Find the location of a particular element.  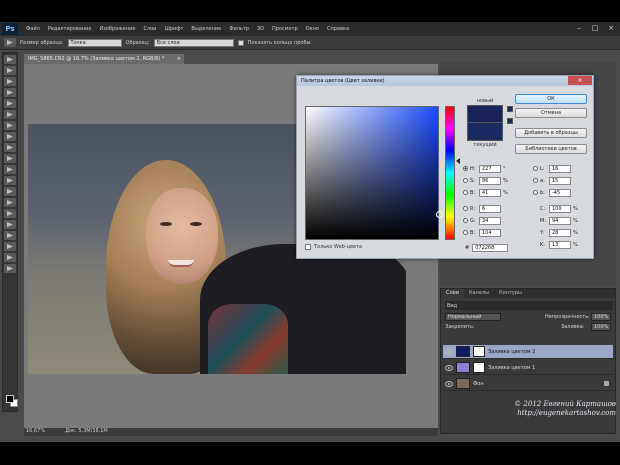

sample-size-select: Точка is located at coordinates (94, 42).